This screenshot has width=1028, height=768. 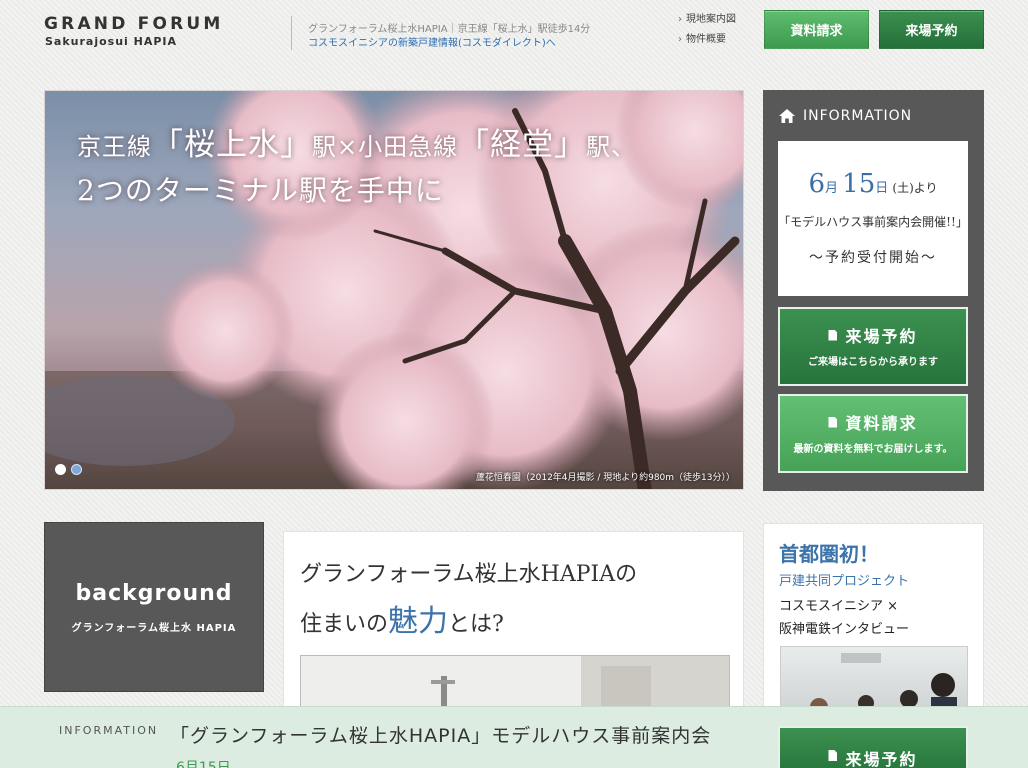 I want to click on hero-caption: 蘆花恒春園（2012年4月撮影 / 現地より約980m（徒歩13分））, so click(x=605, y=478).